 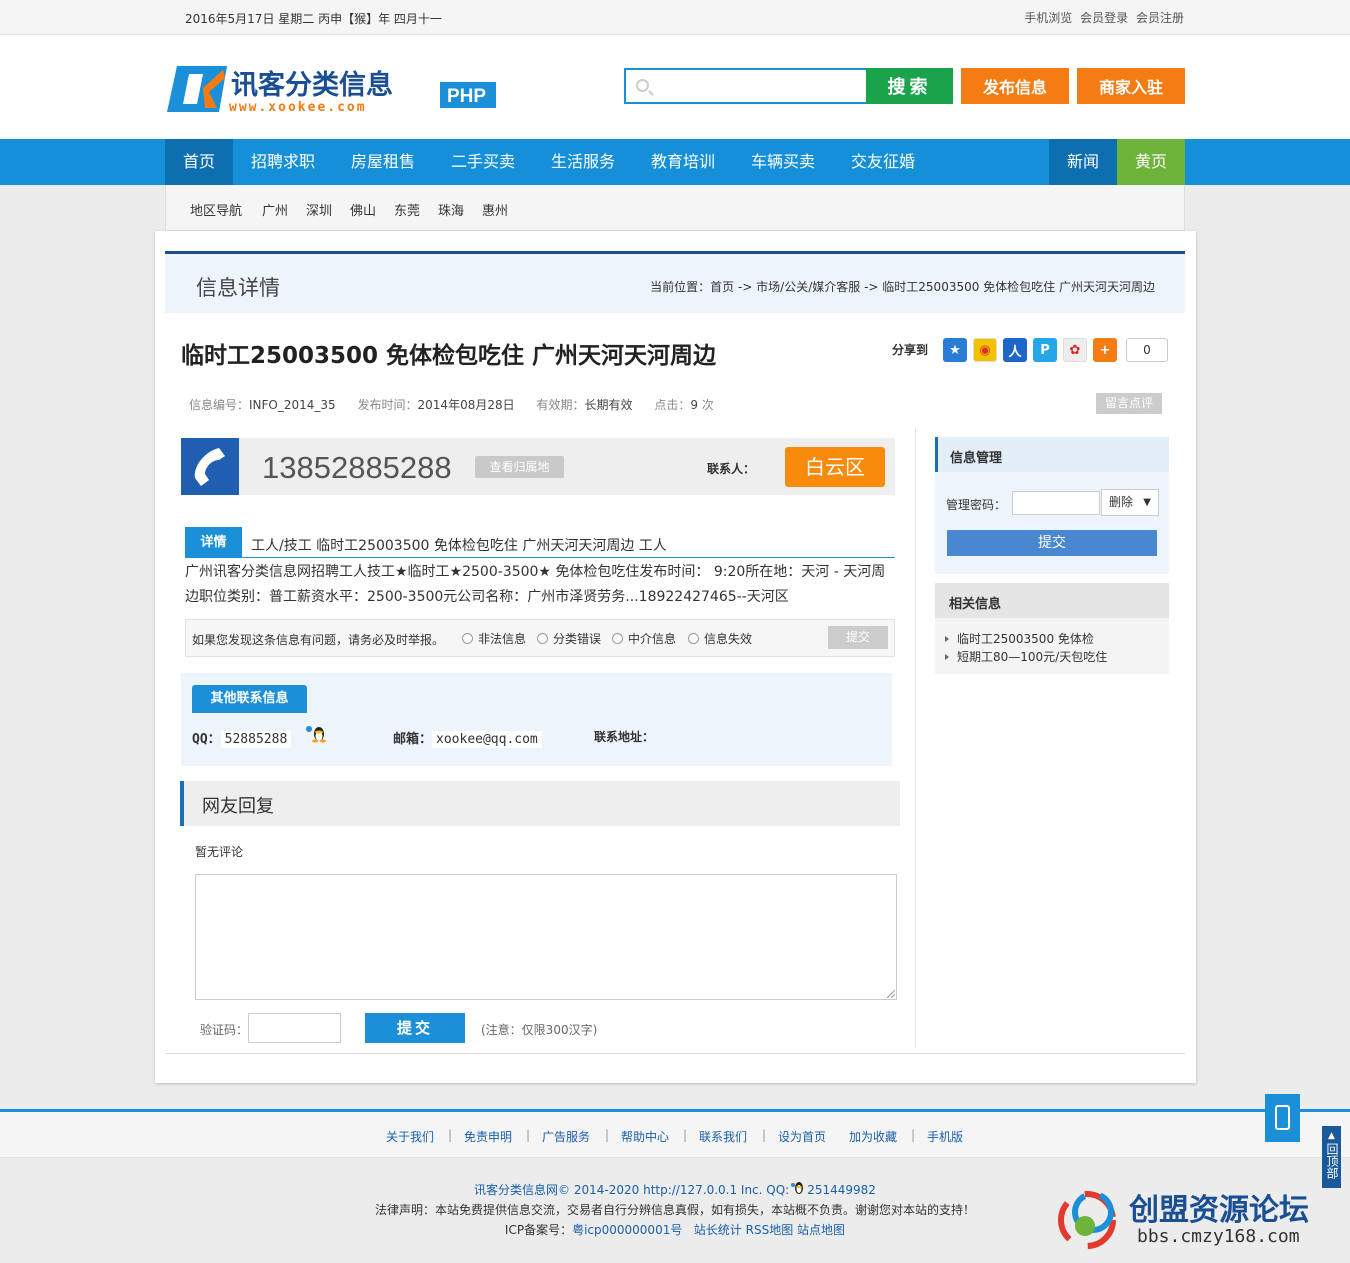 What do you see at coordinates (975, 604) in the screenshot?
I see `related-info-title: 相关信息` at bounding box center [975, 604].